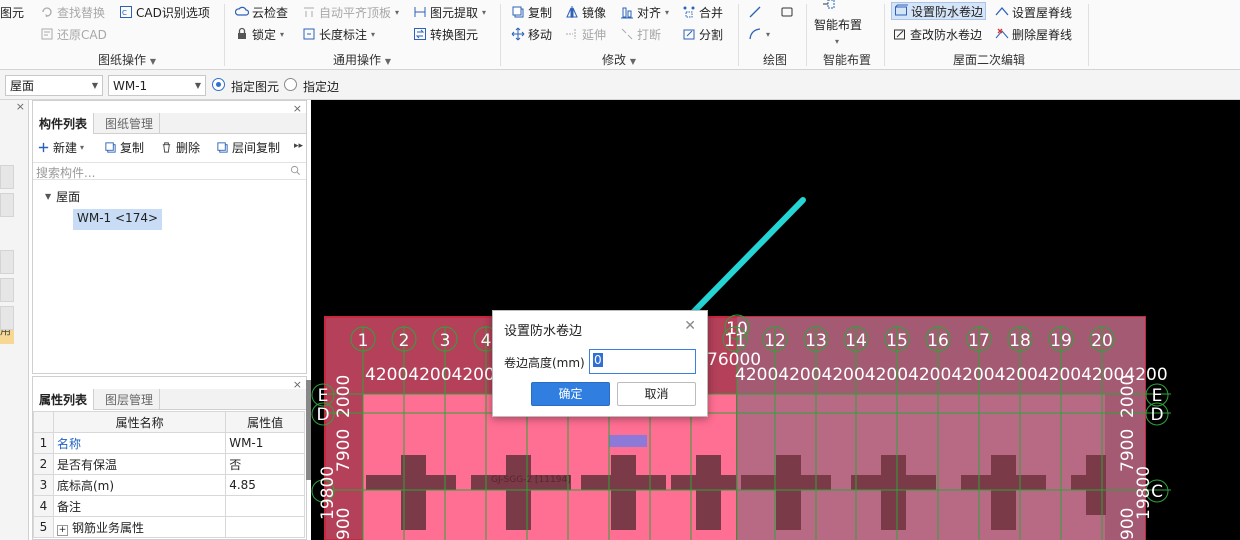 The image size is (1240, 540). I want to click on restore-cad-button: 还原CAD, so click(73, 34).